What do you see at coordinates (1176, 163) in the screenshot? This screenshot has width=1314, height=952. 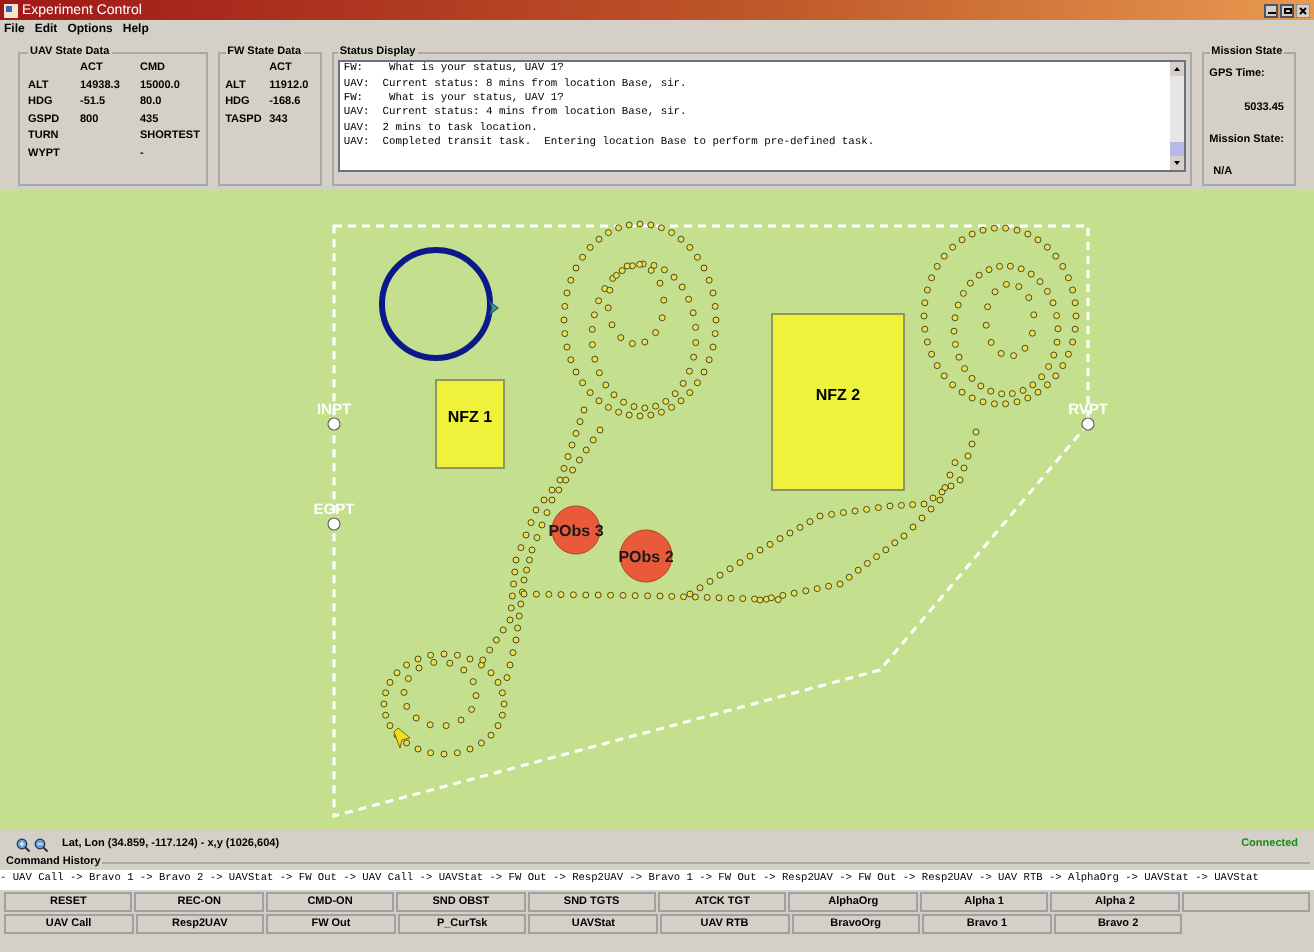 I see `scroll-down-icon` at bounding box center [1176, 163].